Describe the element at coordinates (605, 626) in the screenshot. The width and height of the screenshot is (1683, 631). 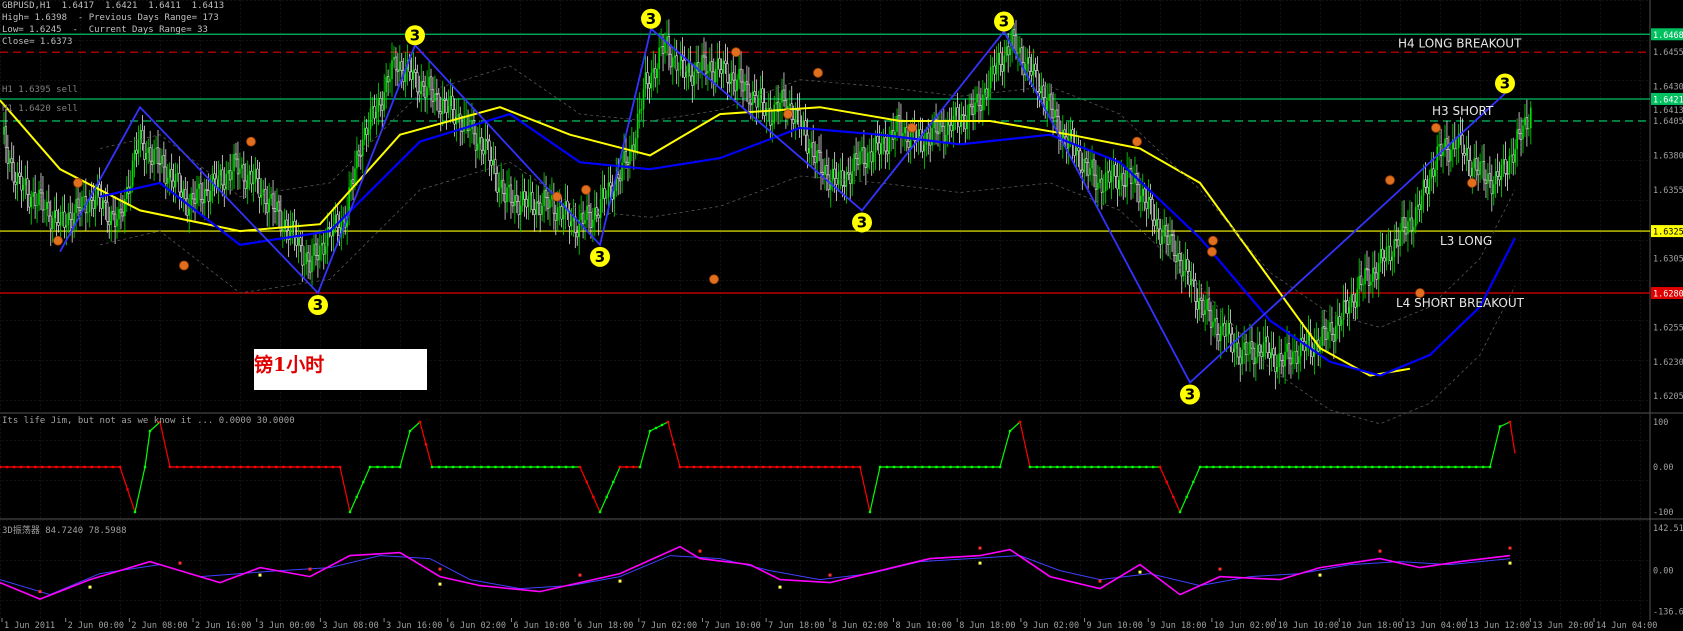
I see `x-tick-label: 6 Jun 18:00` at that location.